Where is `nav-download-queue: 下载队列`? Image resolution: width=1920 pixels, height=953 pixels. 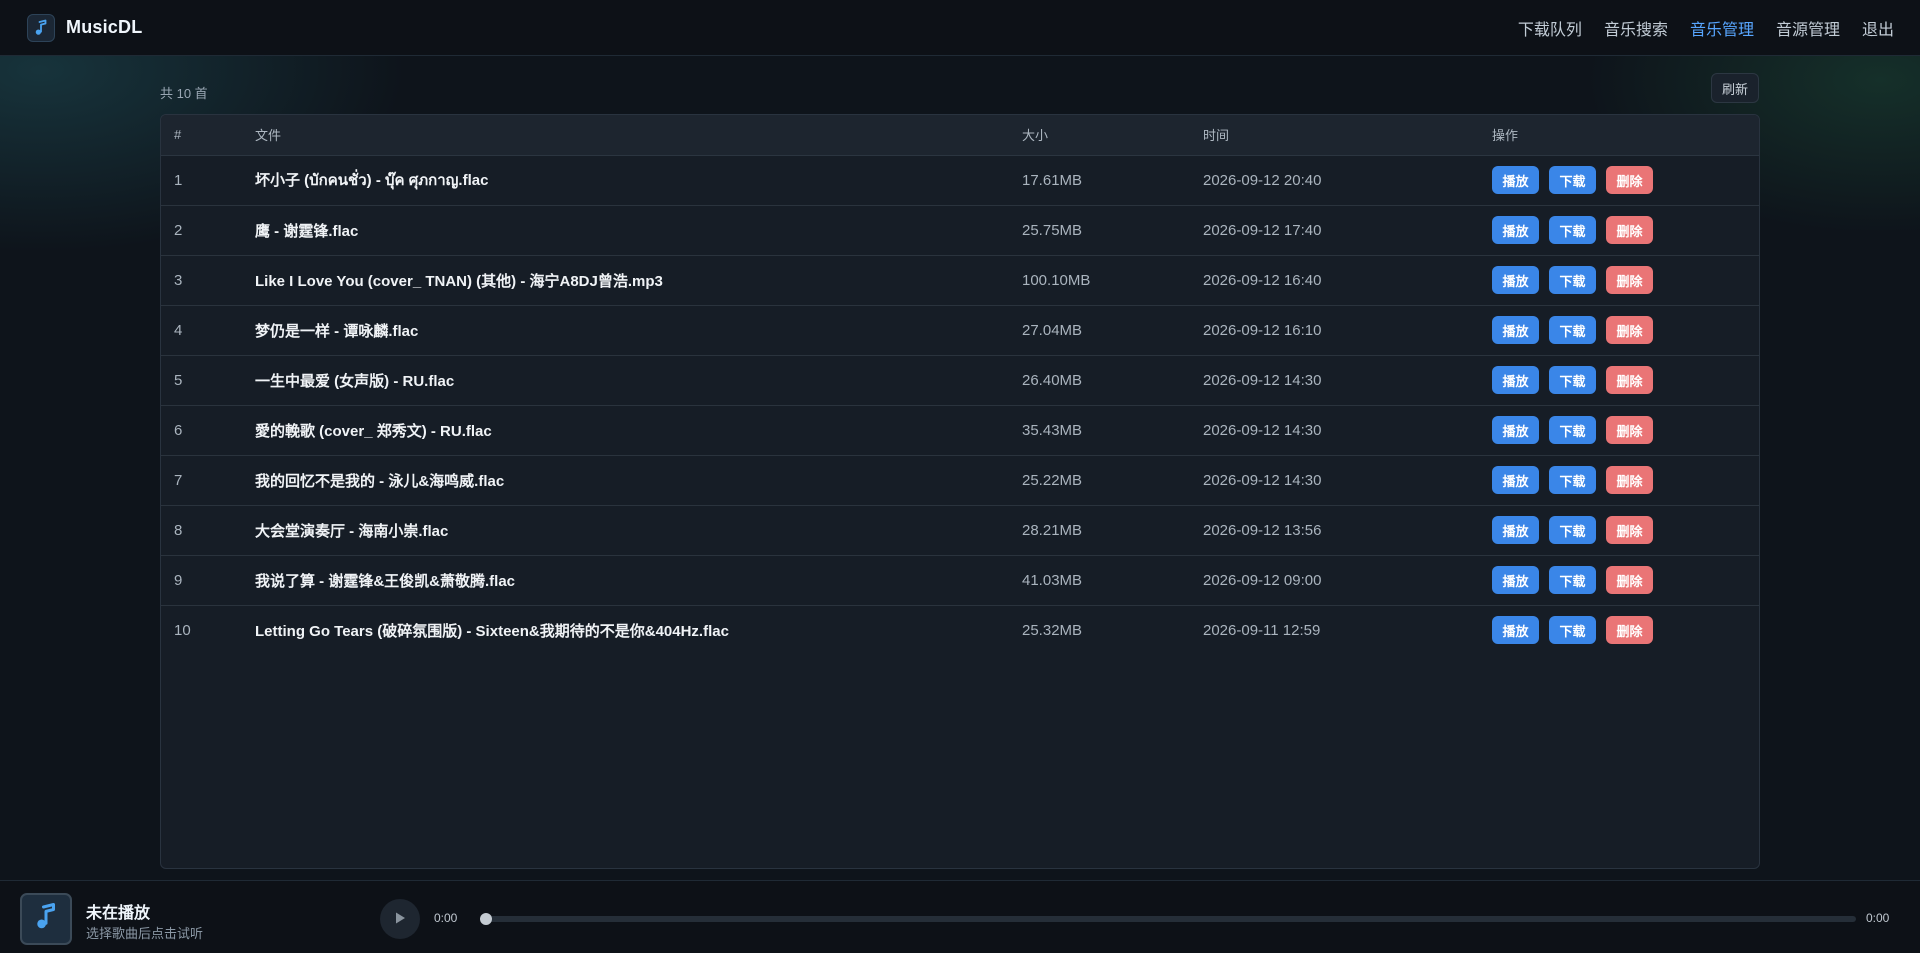
nav-download-queue: 下载队列 is located at coordinates (1550, 28).